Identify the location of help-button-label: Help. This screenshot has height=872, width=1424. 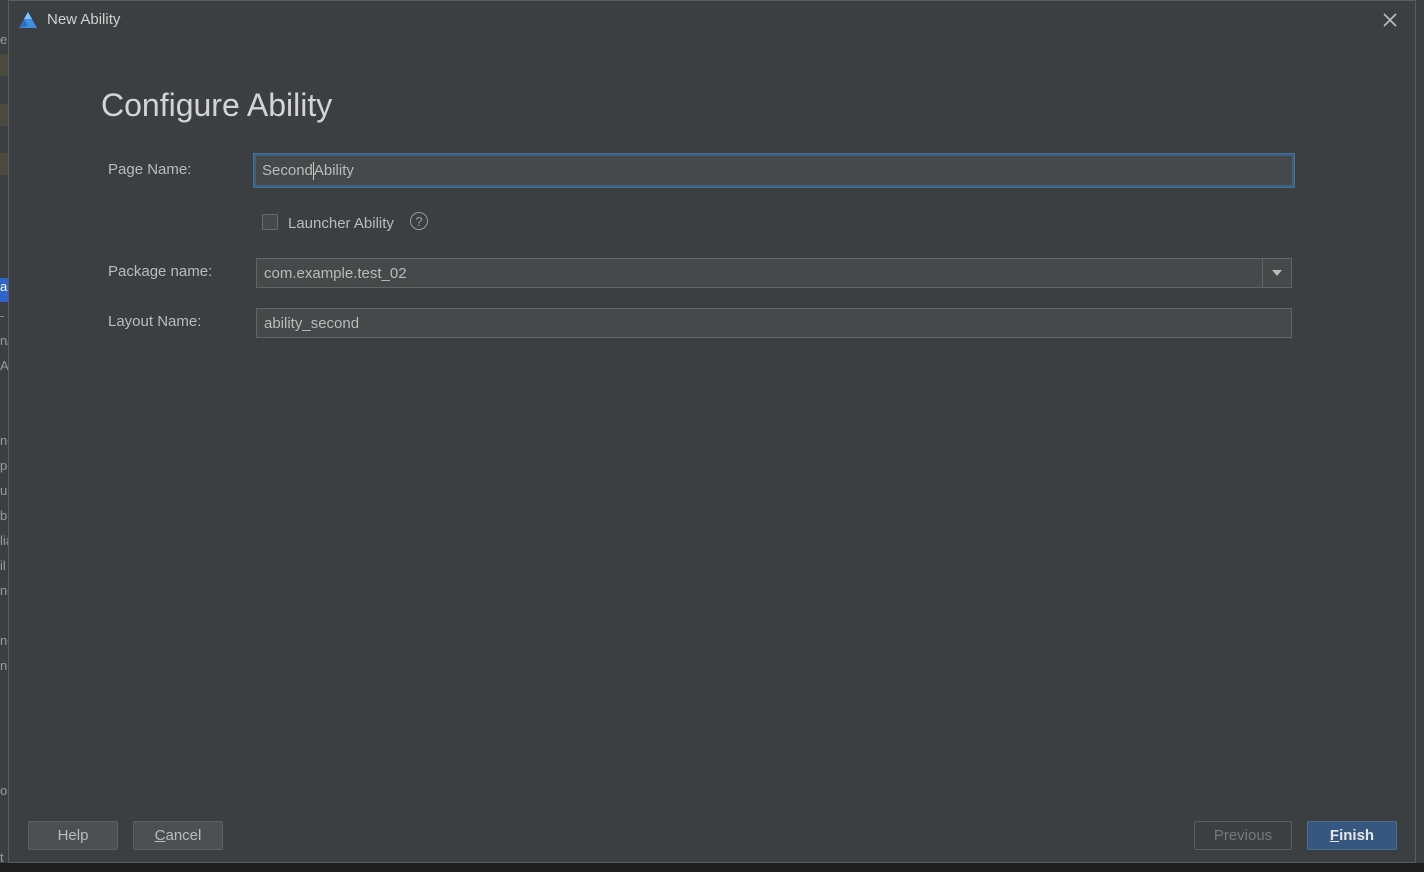
(73, 835).